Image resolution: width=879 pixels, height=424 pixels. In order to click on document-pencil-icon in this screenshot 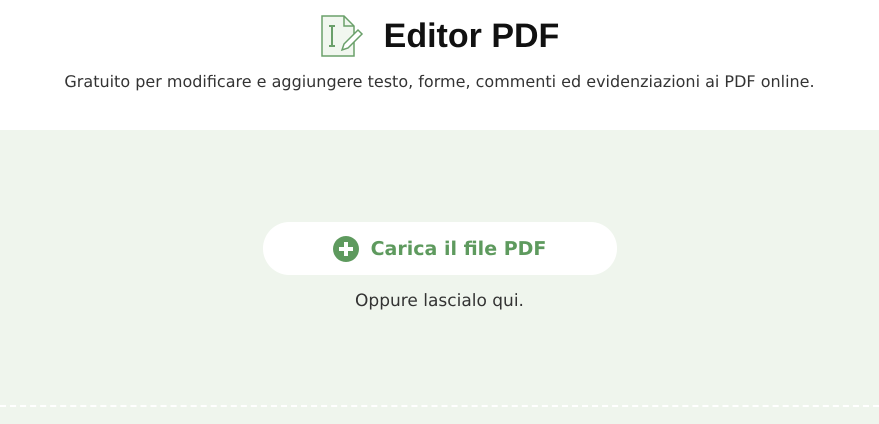, I will do `click(343, 36)`.